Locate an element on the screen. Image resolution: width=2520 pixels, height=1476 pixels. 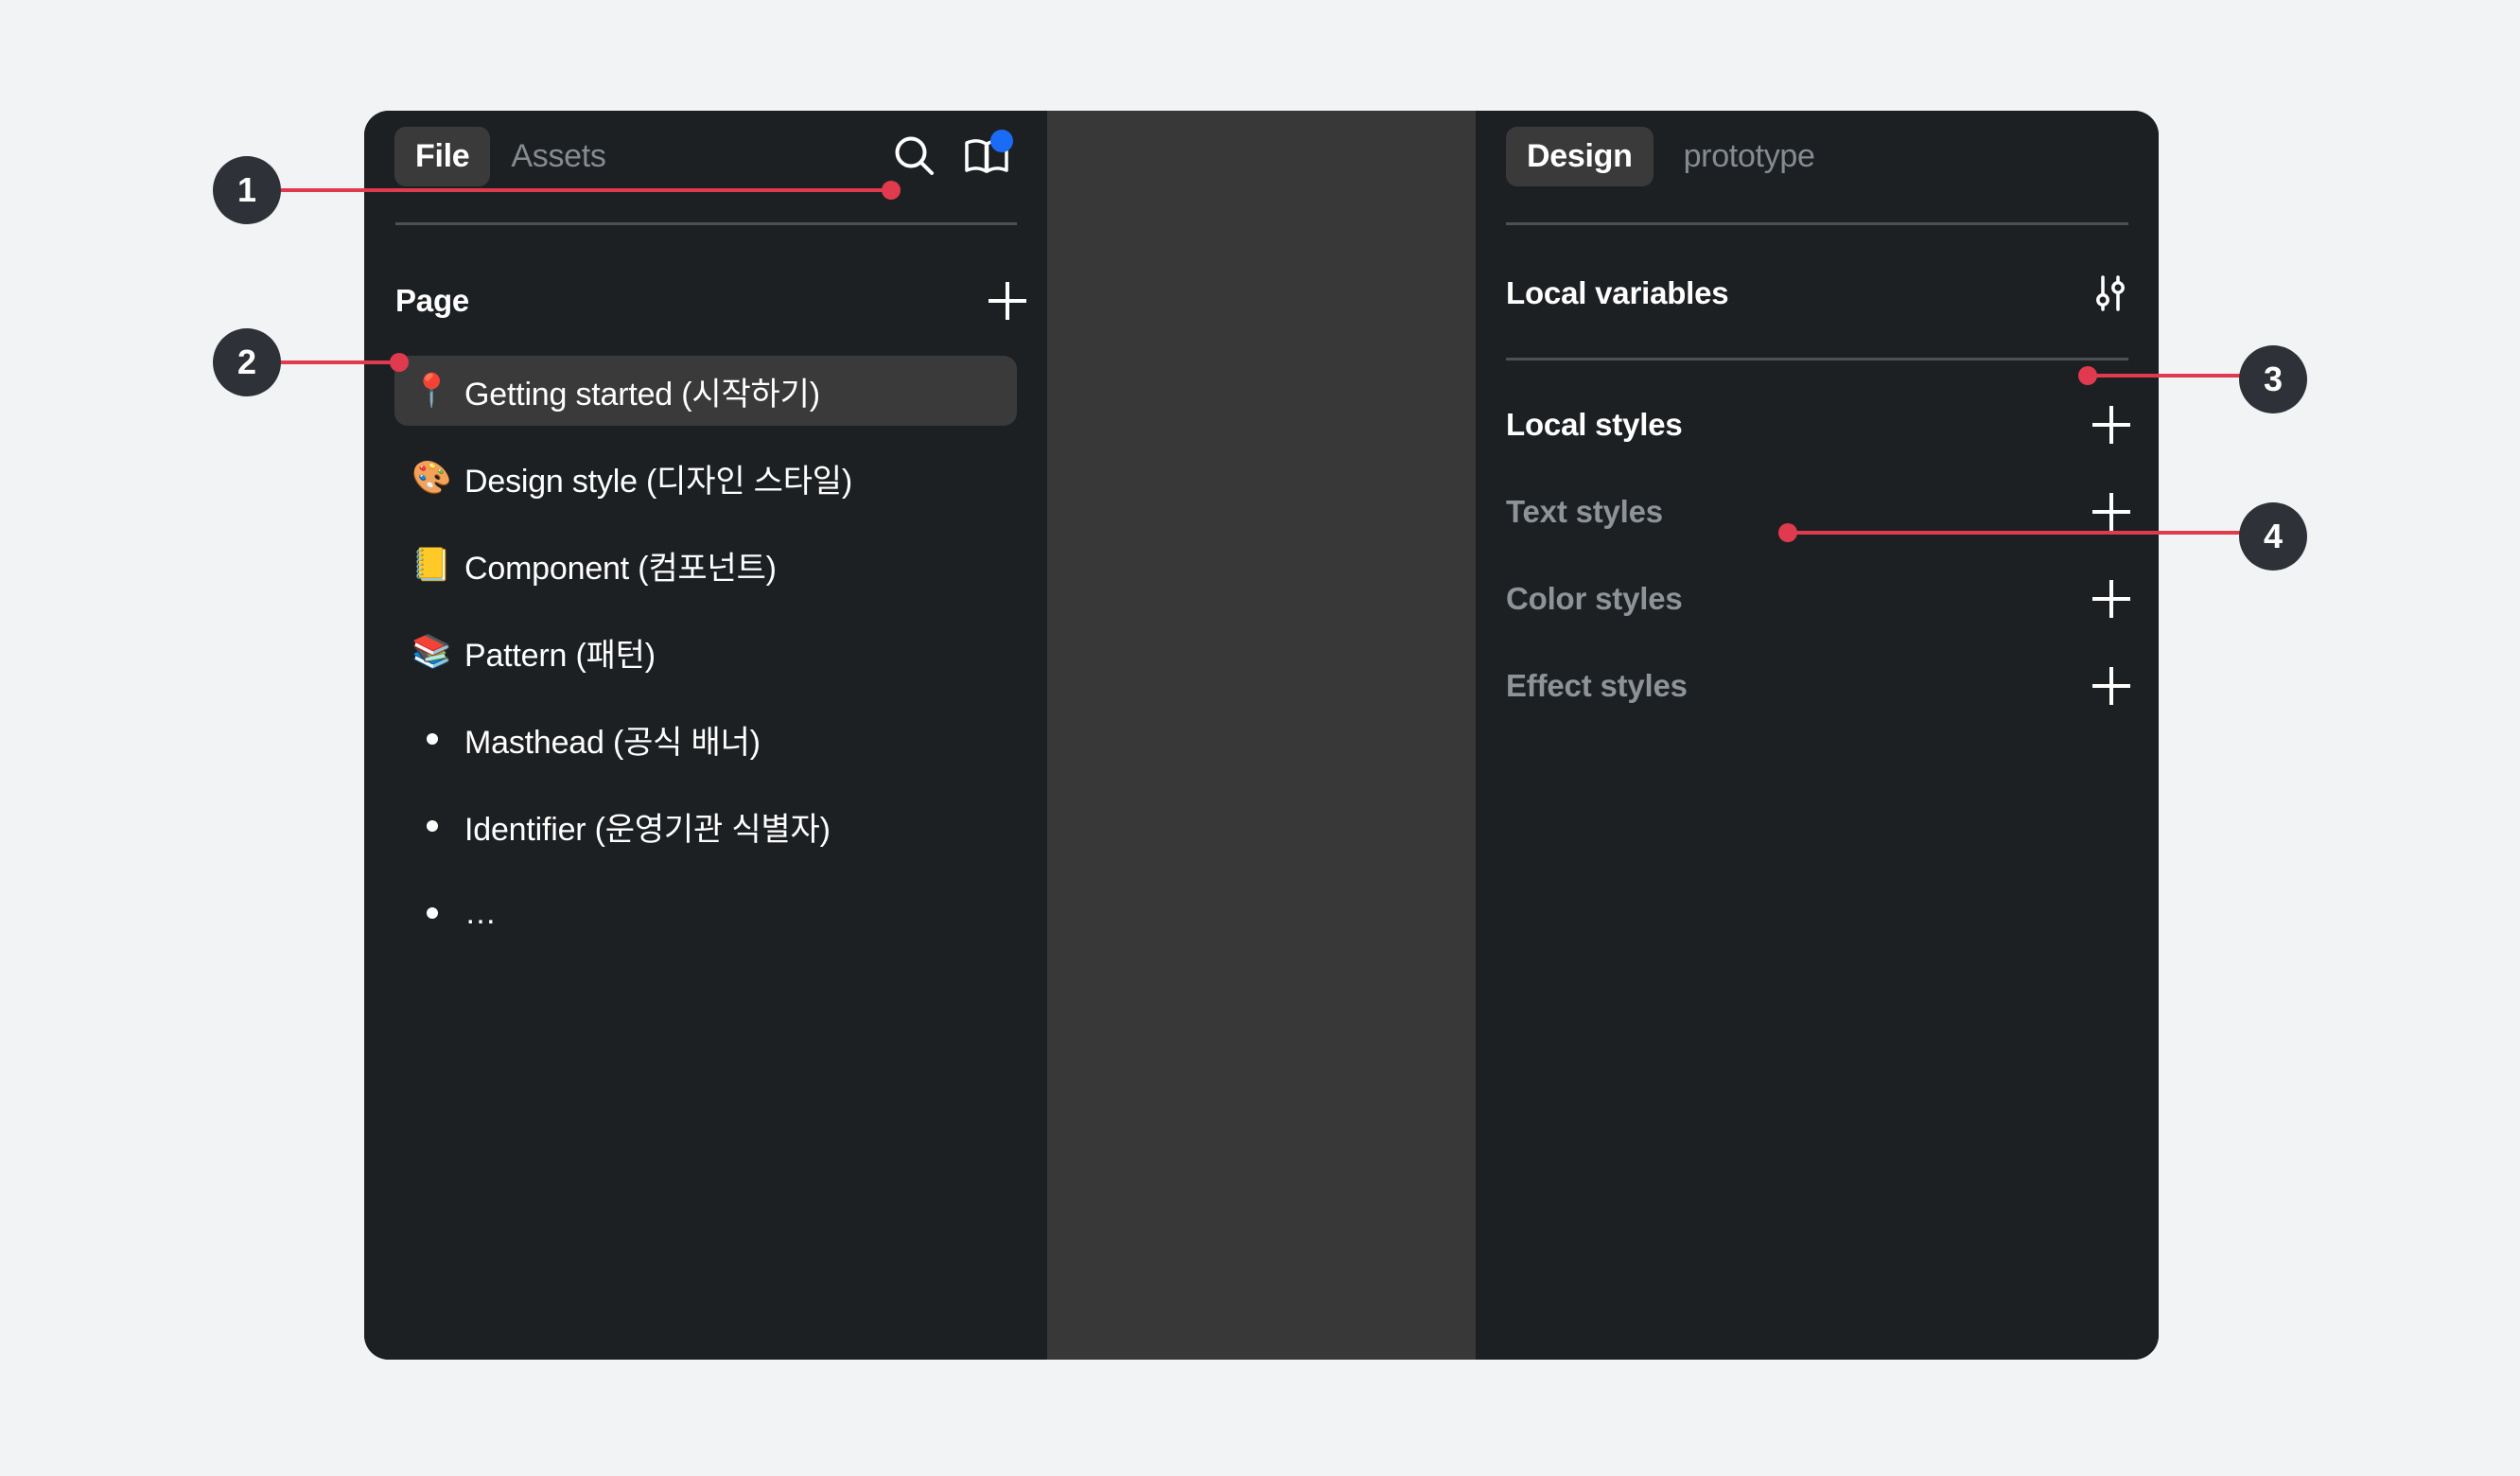
section-color-styles: Color styles is located at coordinates (1817, 598).